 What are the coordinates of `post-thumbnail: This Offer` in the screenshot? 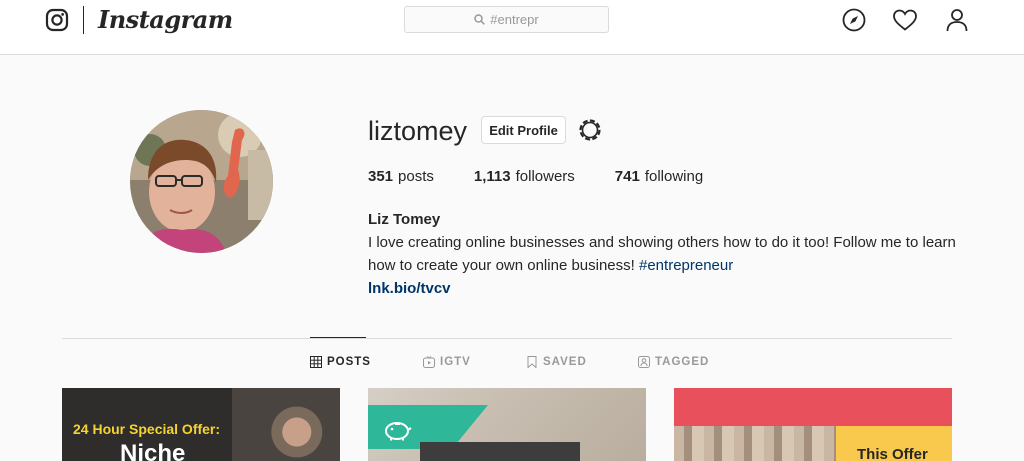 It's located at (813, 424).